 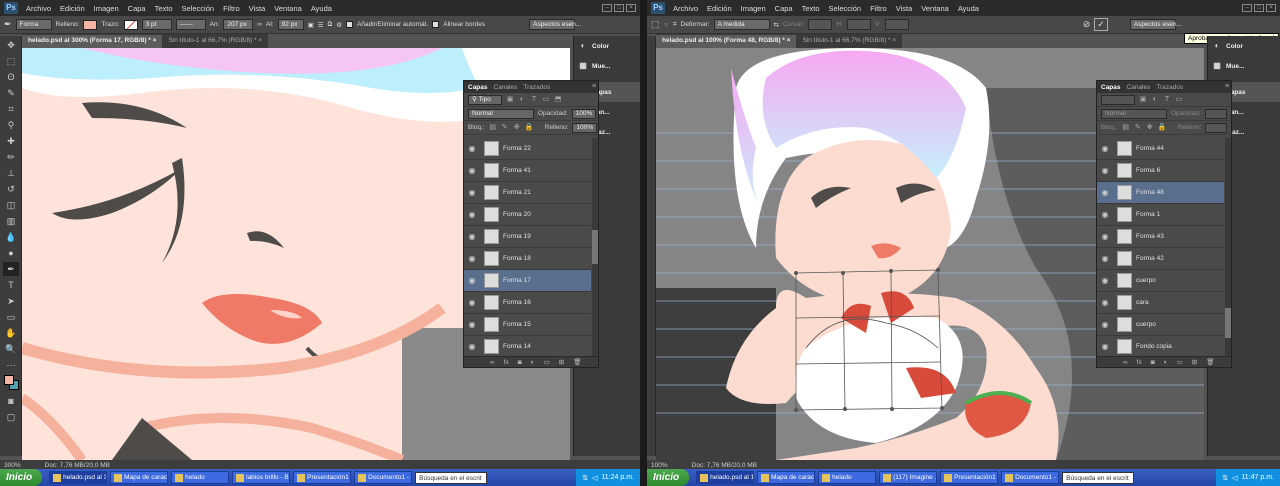 What do you see at coordinates (776, 25) in the screenshot?
I see `orientation-icon: ⇆` at bounding box center [776, 25].